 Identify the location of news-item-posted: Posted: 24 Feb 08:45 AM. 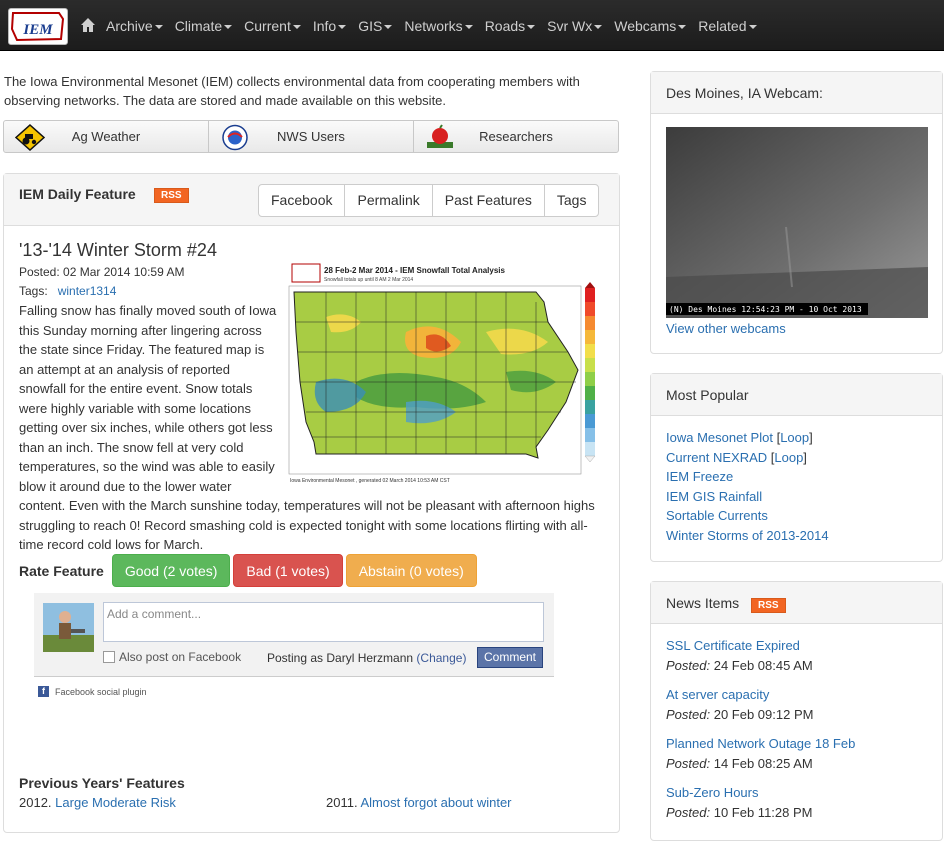
(796, 666).